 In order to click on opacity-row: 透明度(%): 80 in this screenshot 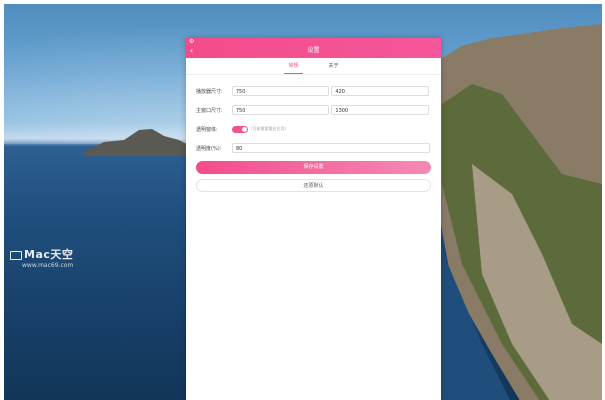, I will do `click(313, 148)`.